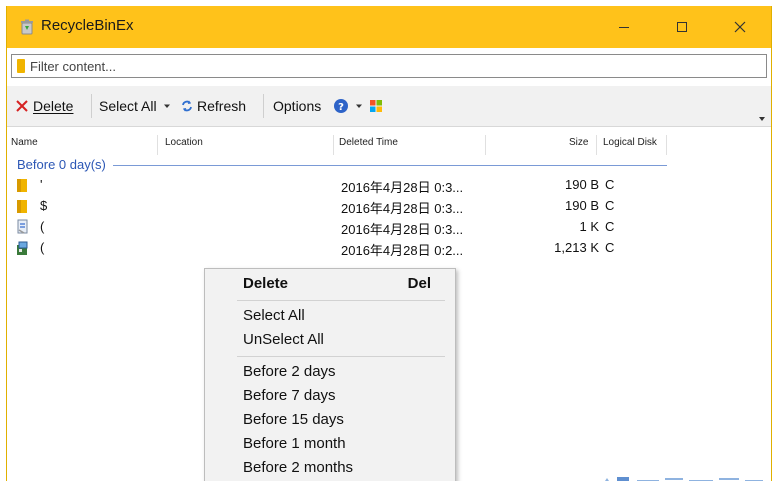 Image resolution: width=776 pixels, height=481 pixels. I want to click on refresh-icon, so click(187, 106).